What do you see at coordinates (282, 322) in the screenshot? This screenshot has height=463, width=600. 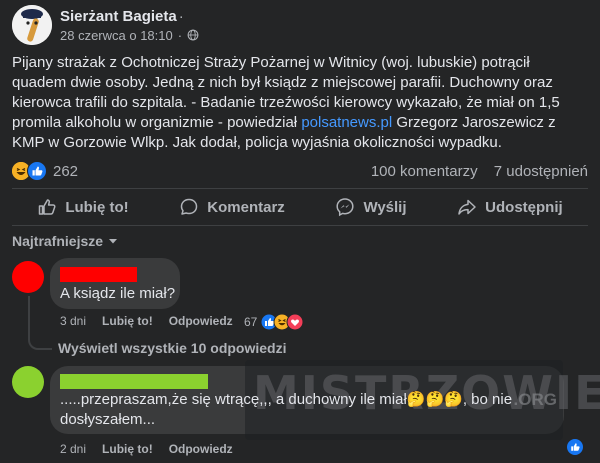 I see `comment-reaction-icons` at bounding box center [282, 322].